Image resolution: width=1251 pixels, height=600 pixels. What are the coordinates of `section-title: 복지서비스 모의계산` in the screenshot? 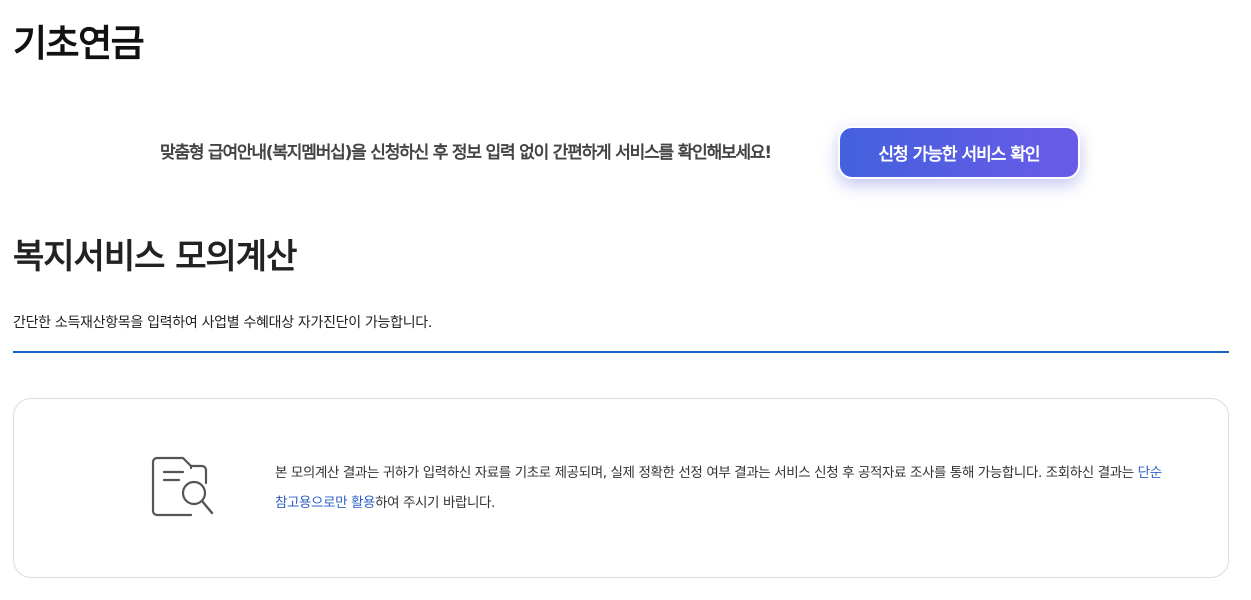 It's located at (155, 257).